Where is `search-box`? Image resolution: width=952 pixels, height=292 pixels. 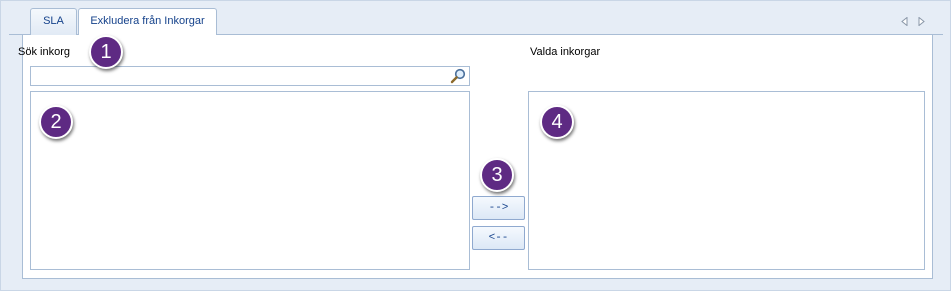
search-box is located at coordinates (250, 76).